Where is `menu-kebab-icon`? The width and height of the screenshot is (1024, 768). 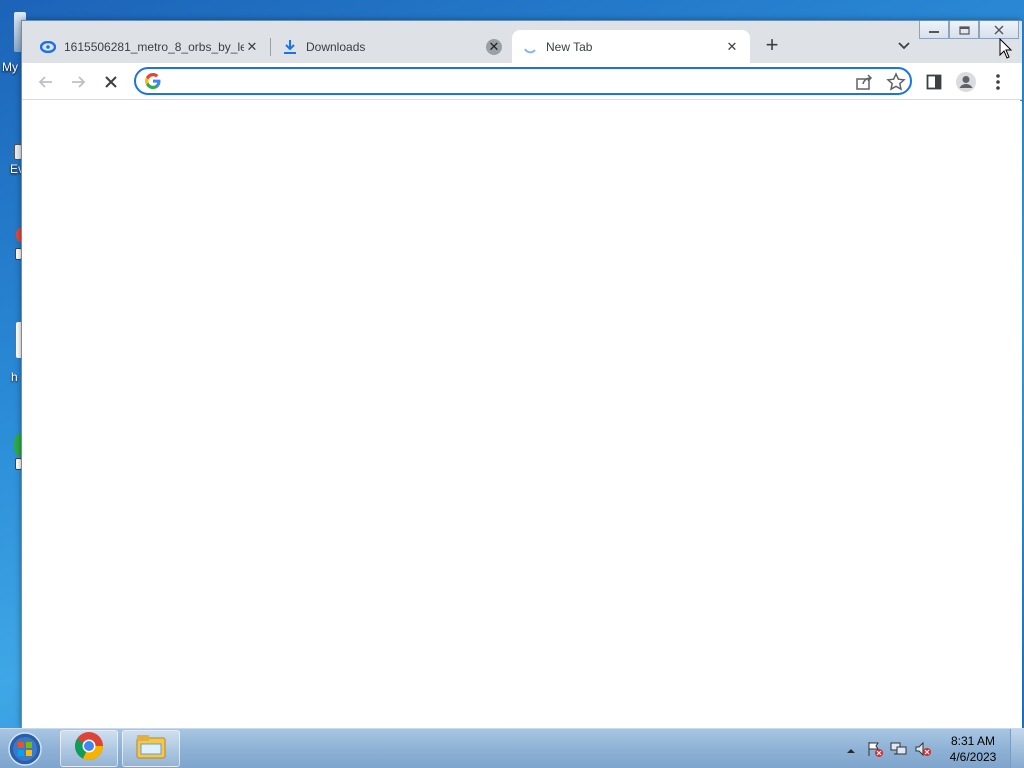
menu-kebab-icon is located at coordinates (998, 82).